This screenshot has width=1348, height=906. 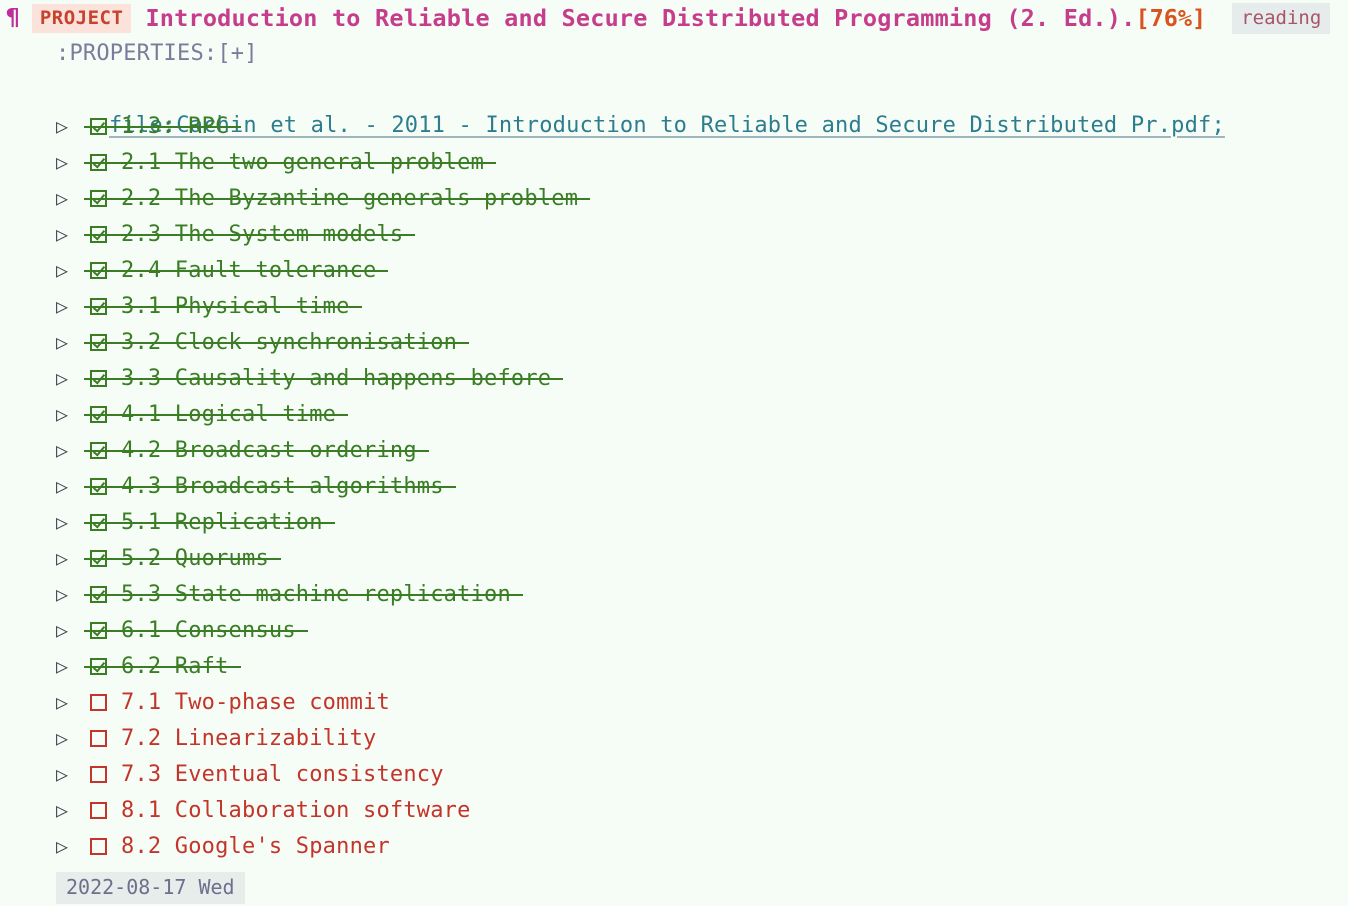 I want to click on list-item-label: 8.2 Google's Spanner, so click(x=255, y=846).